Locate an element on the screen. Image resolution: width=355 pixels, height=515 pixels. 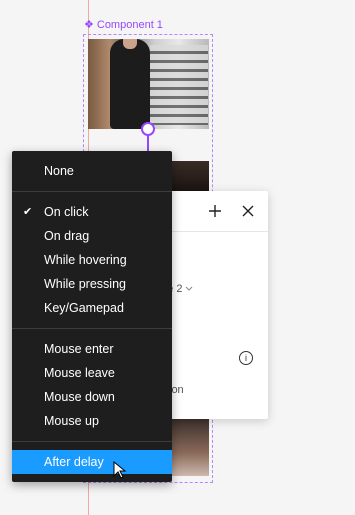
building-image is located at coordinates (179, 85).